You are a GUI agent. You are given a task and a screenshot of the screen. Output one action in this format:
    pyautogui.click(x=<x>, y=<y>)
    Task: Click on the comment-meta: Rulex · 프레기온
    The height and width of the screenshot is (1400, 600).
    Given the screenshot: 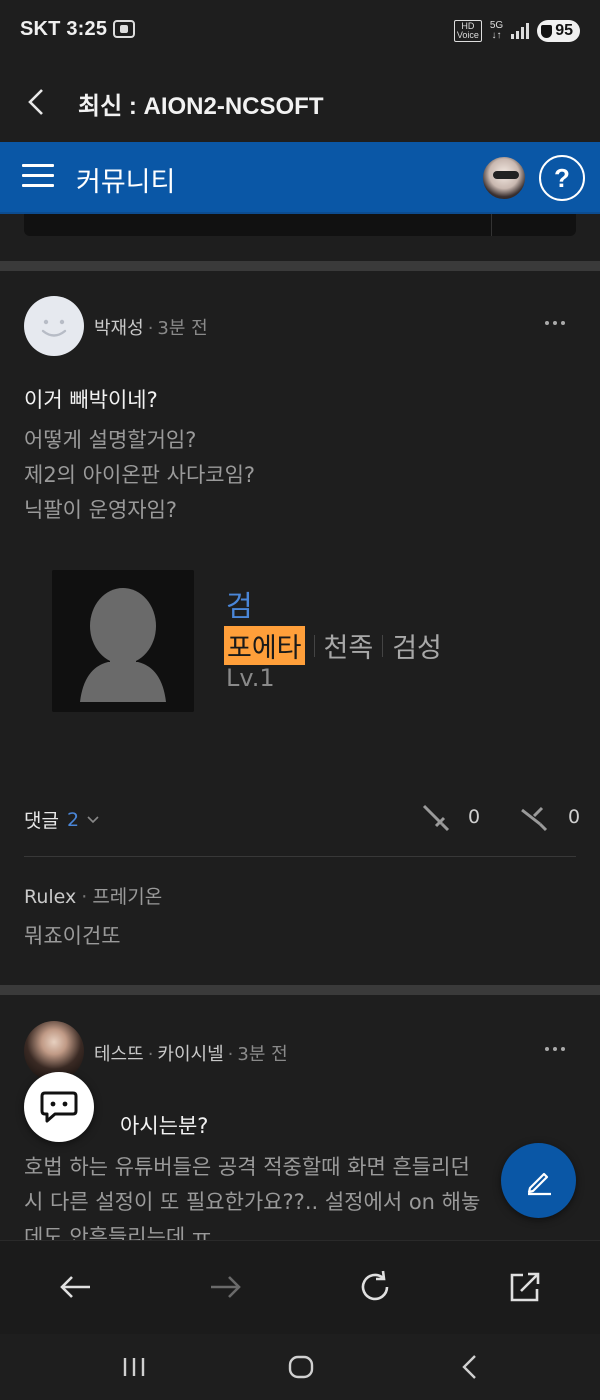 What is the action you would take?
    pyautogui.click(x=93, y=897)
    